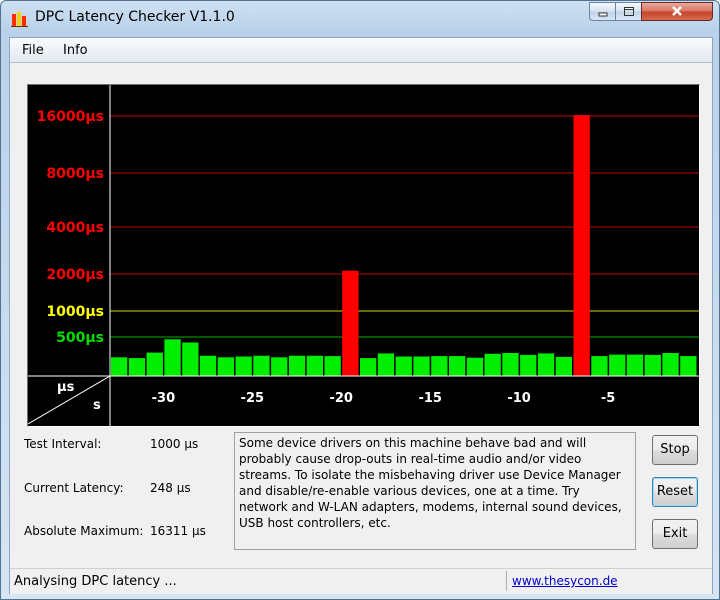 The height and width of the screenshot is (600, 720). What do you see at coordinates (80, 338) in the screenshot?
I see `y-tick-label: 500µs` at bounding box center [80, 338].